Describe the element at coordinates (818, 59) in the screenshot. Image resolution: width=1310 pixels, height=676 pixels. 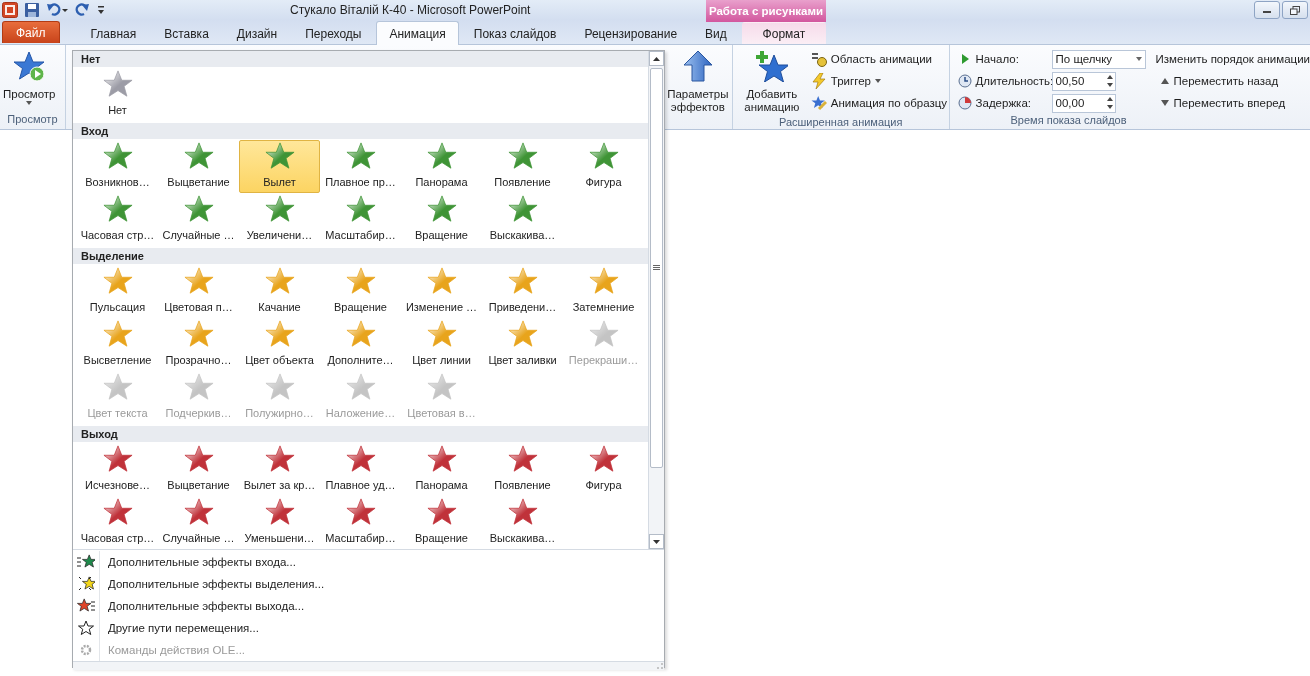
I see `animation-pane-icon` at that location.